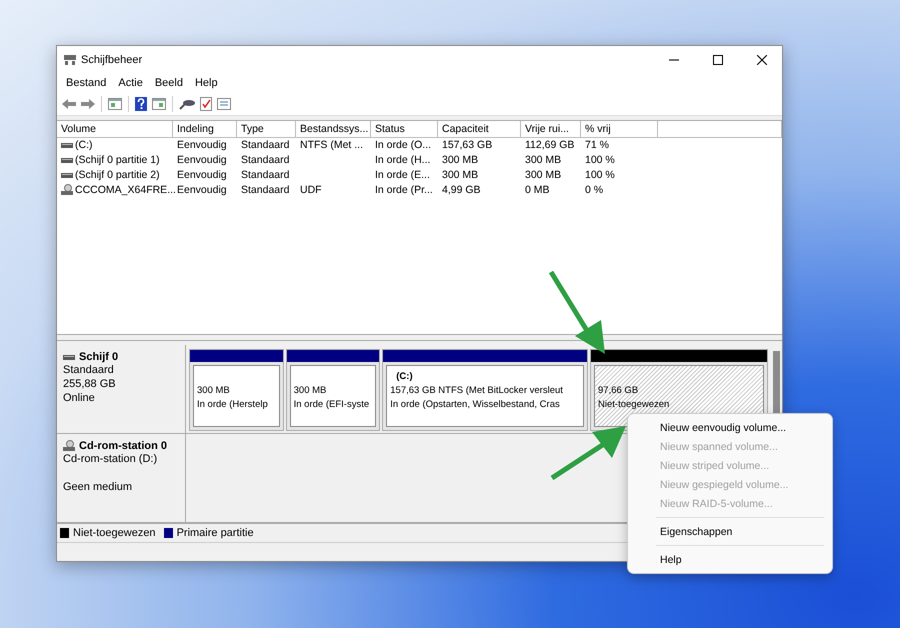  I want to click on partition-block: 300 MB In orde (Herstelp, so click(236, 390).